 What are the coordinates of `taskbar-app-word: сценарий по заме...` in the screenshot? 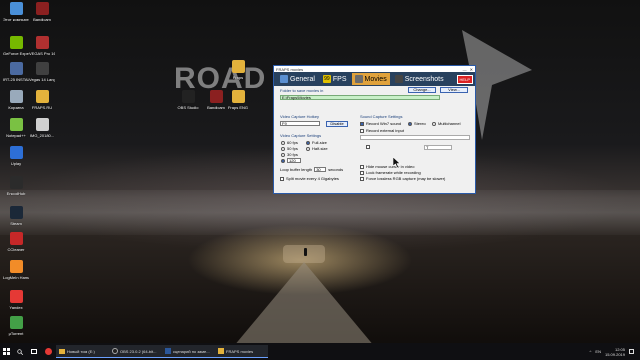 It's located at (188, 351).